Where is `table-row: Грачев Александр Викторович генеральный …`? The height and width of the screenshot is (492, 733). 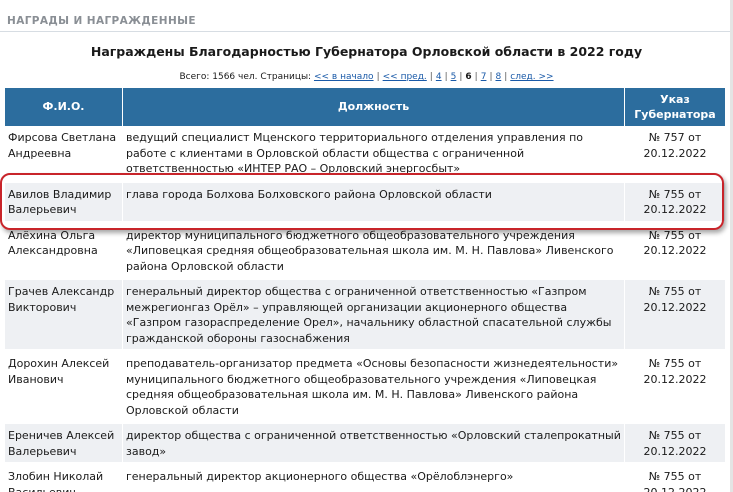
table-row: Грачев Александр Викторович генеральный … is located at coordinates (365, 316).